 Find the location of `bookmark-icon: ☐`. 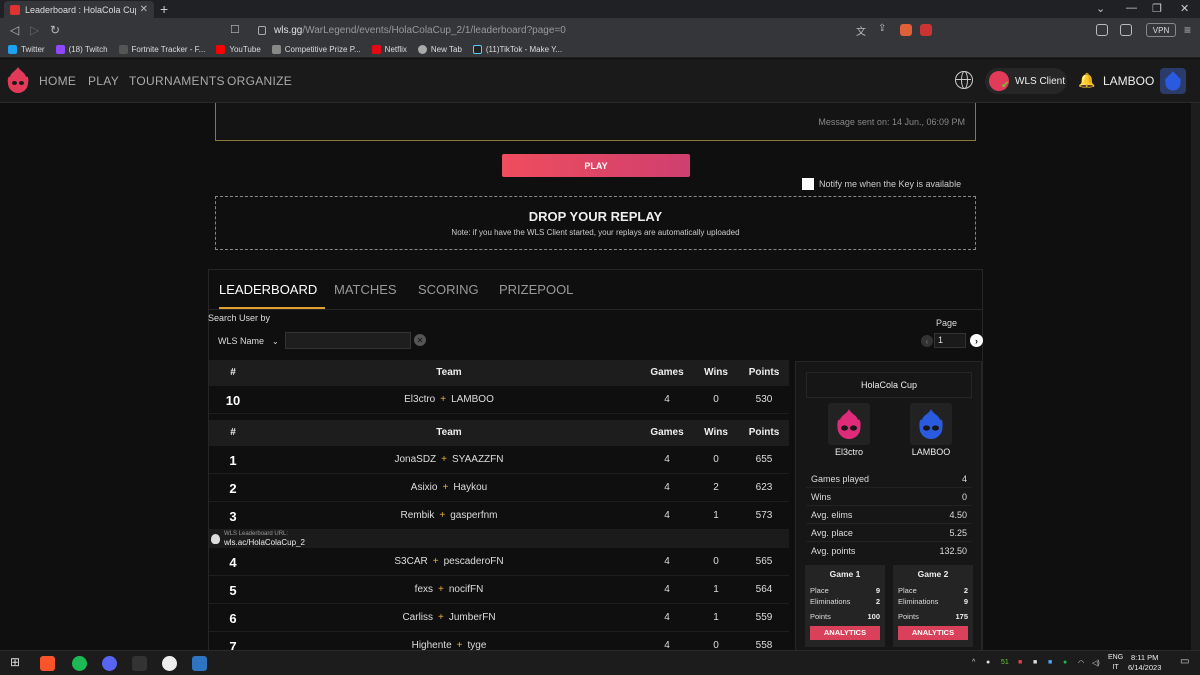

bookmark-icon: ☐ is located at coordinates (235, 29).